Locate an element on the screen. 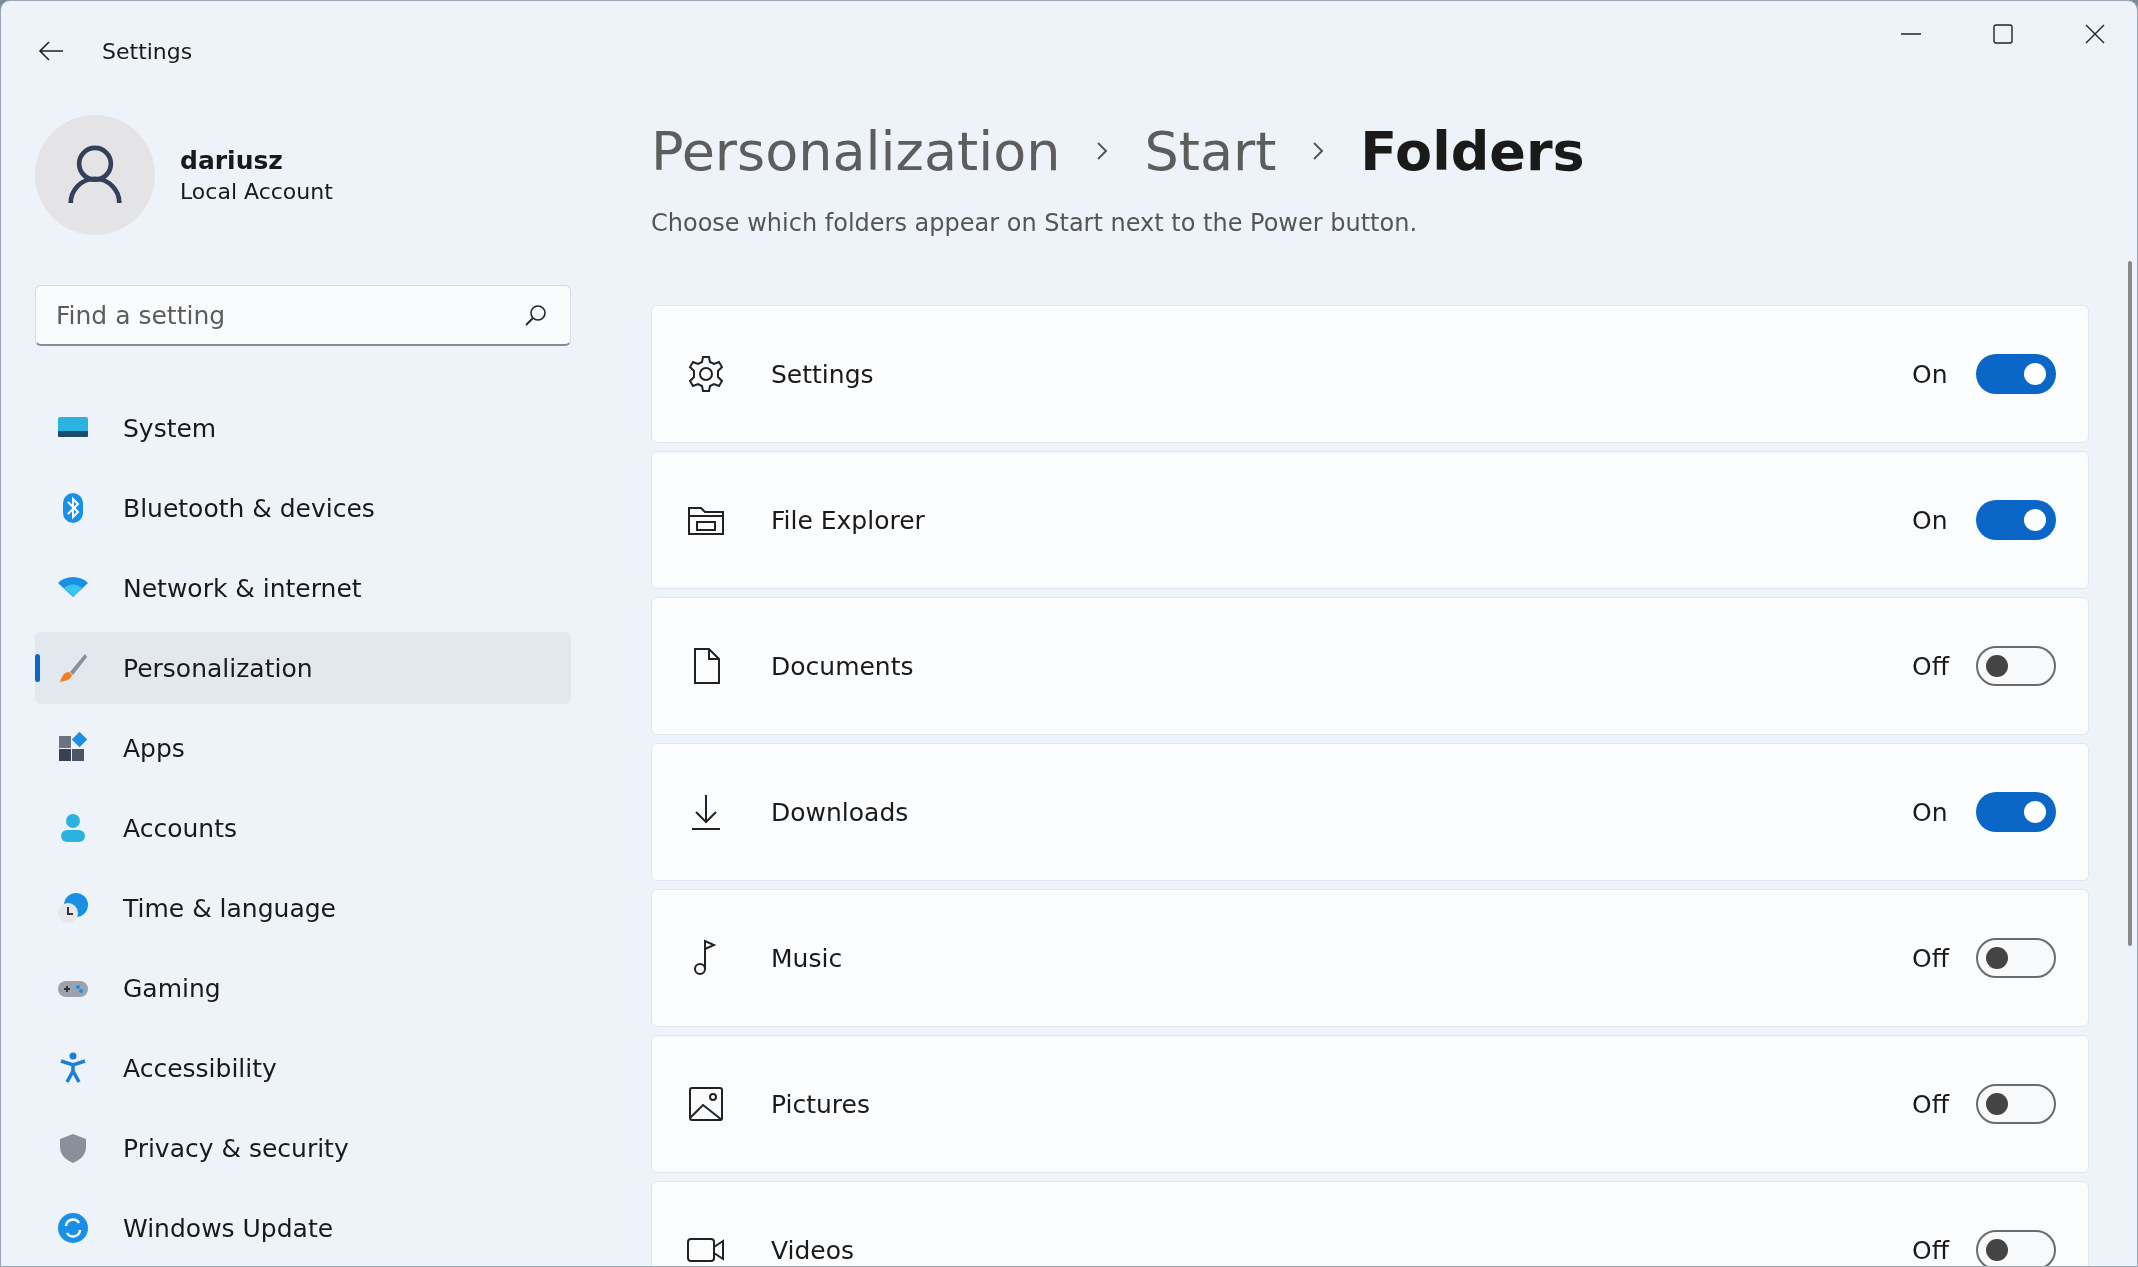  apps-icon is located at coordinates (73, 748).